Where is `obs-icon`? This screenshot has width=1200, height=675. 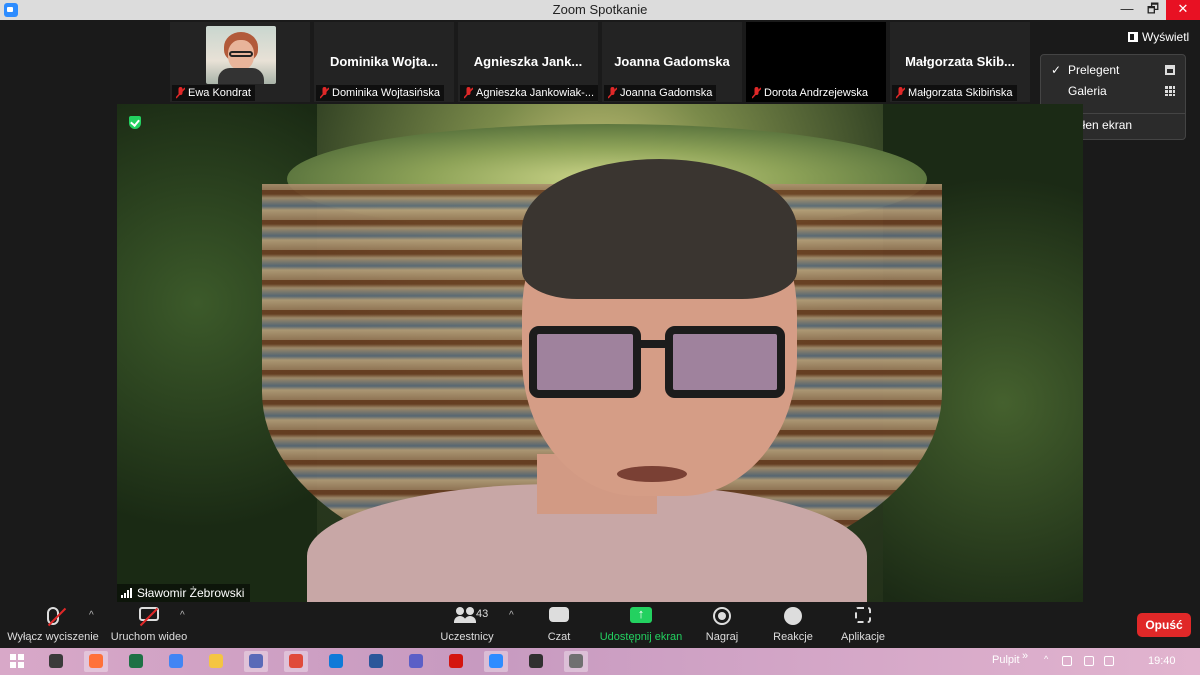 obs-icon is located at coordinates (536, 661).